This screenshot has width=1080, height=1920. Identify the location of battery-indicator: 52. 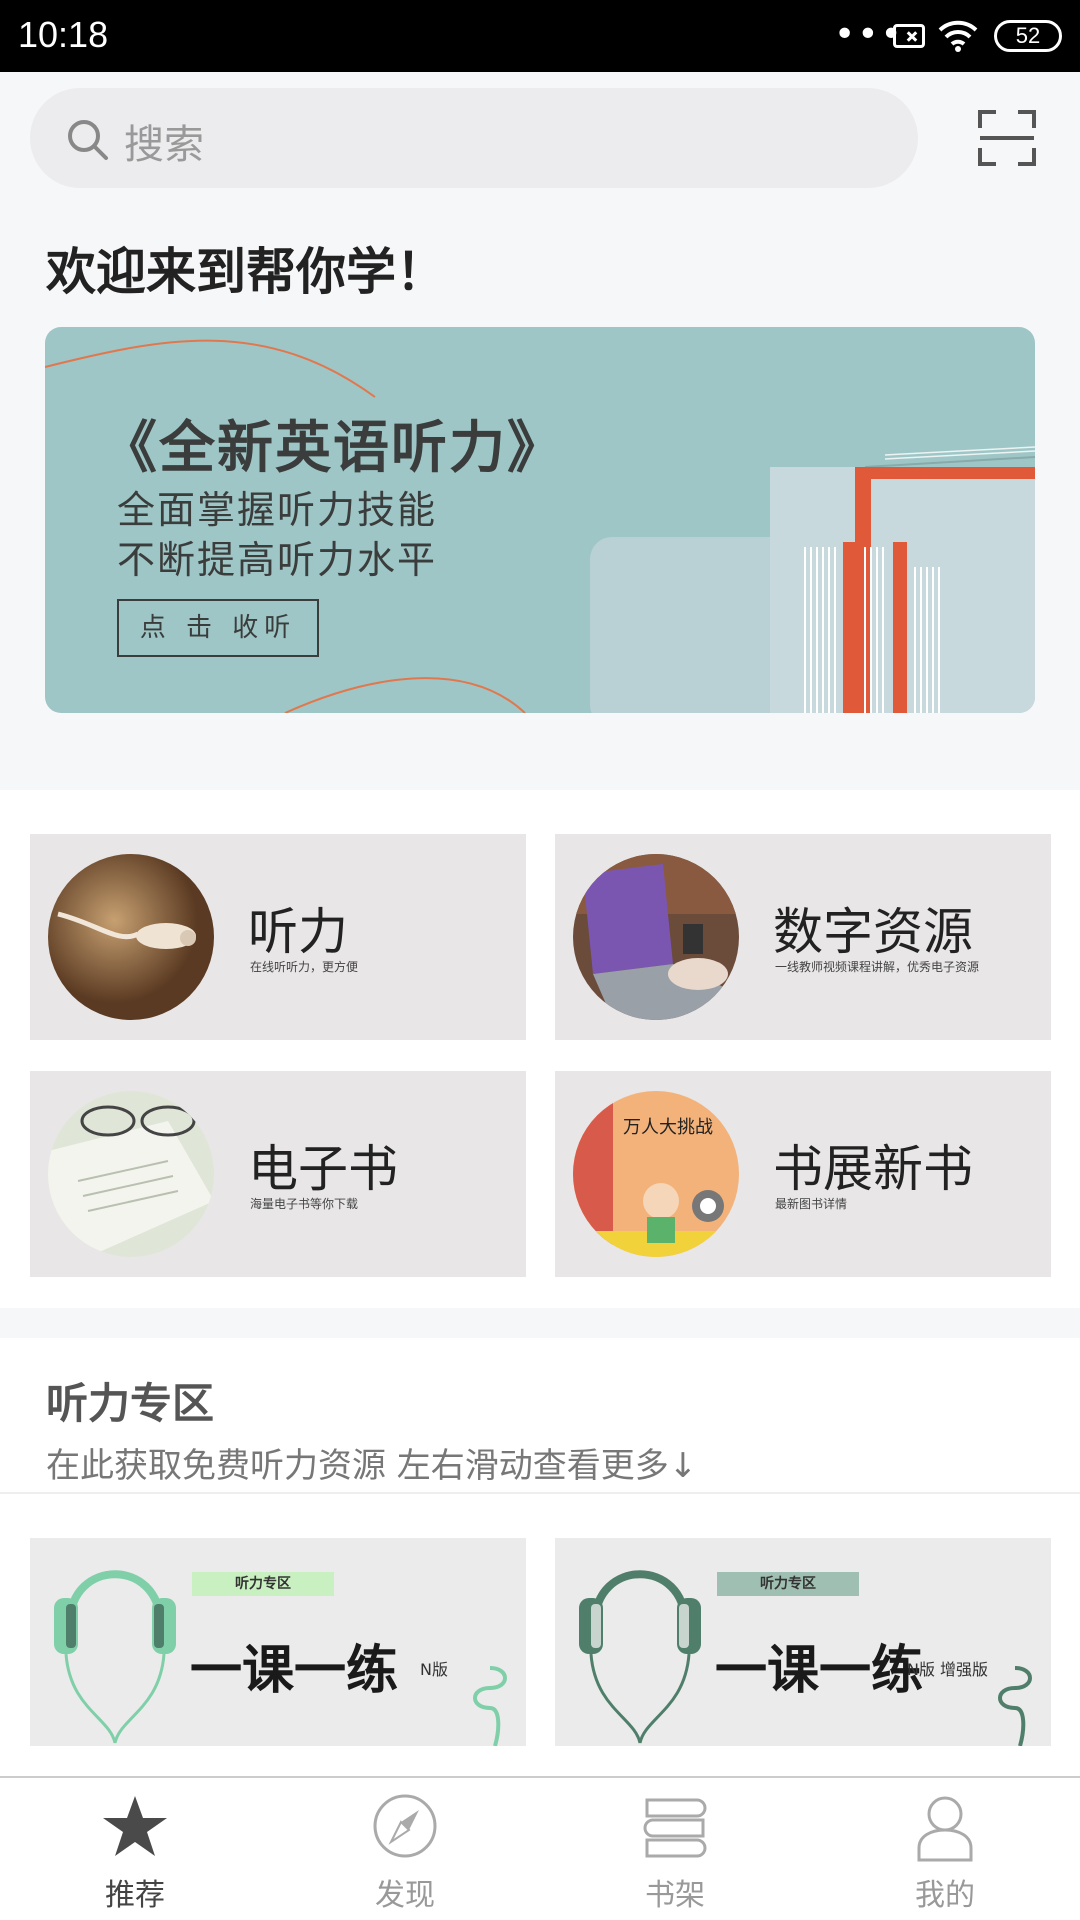
(1028, 36).